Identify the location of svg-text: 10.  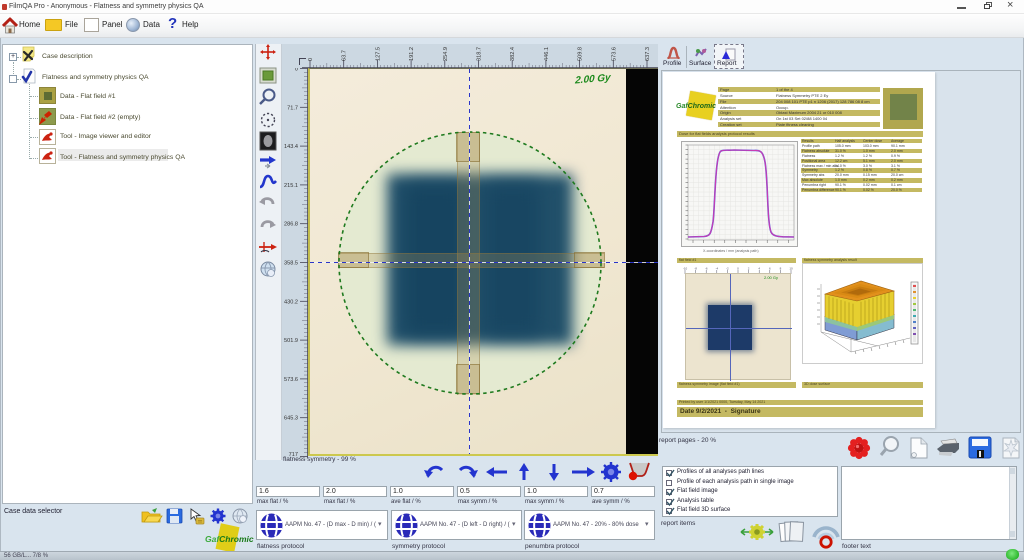
(791, 269).